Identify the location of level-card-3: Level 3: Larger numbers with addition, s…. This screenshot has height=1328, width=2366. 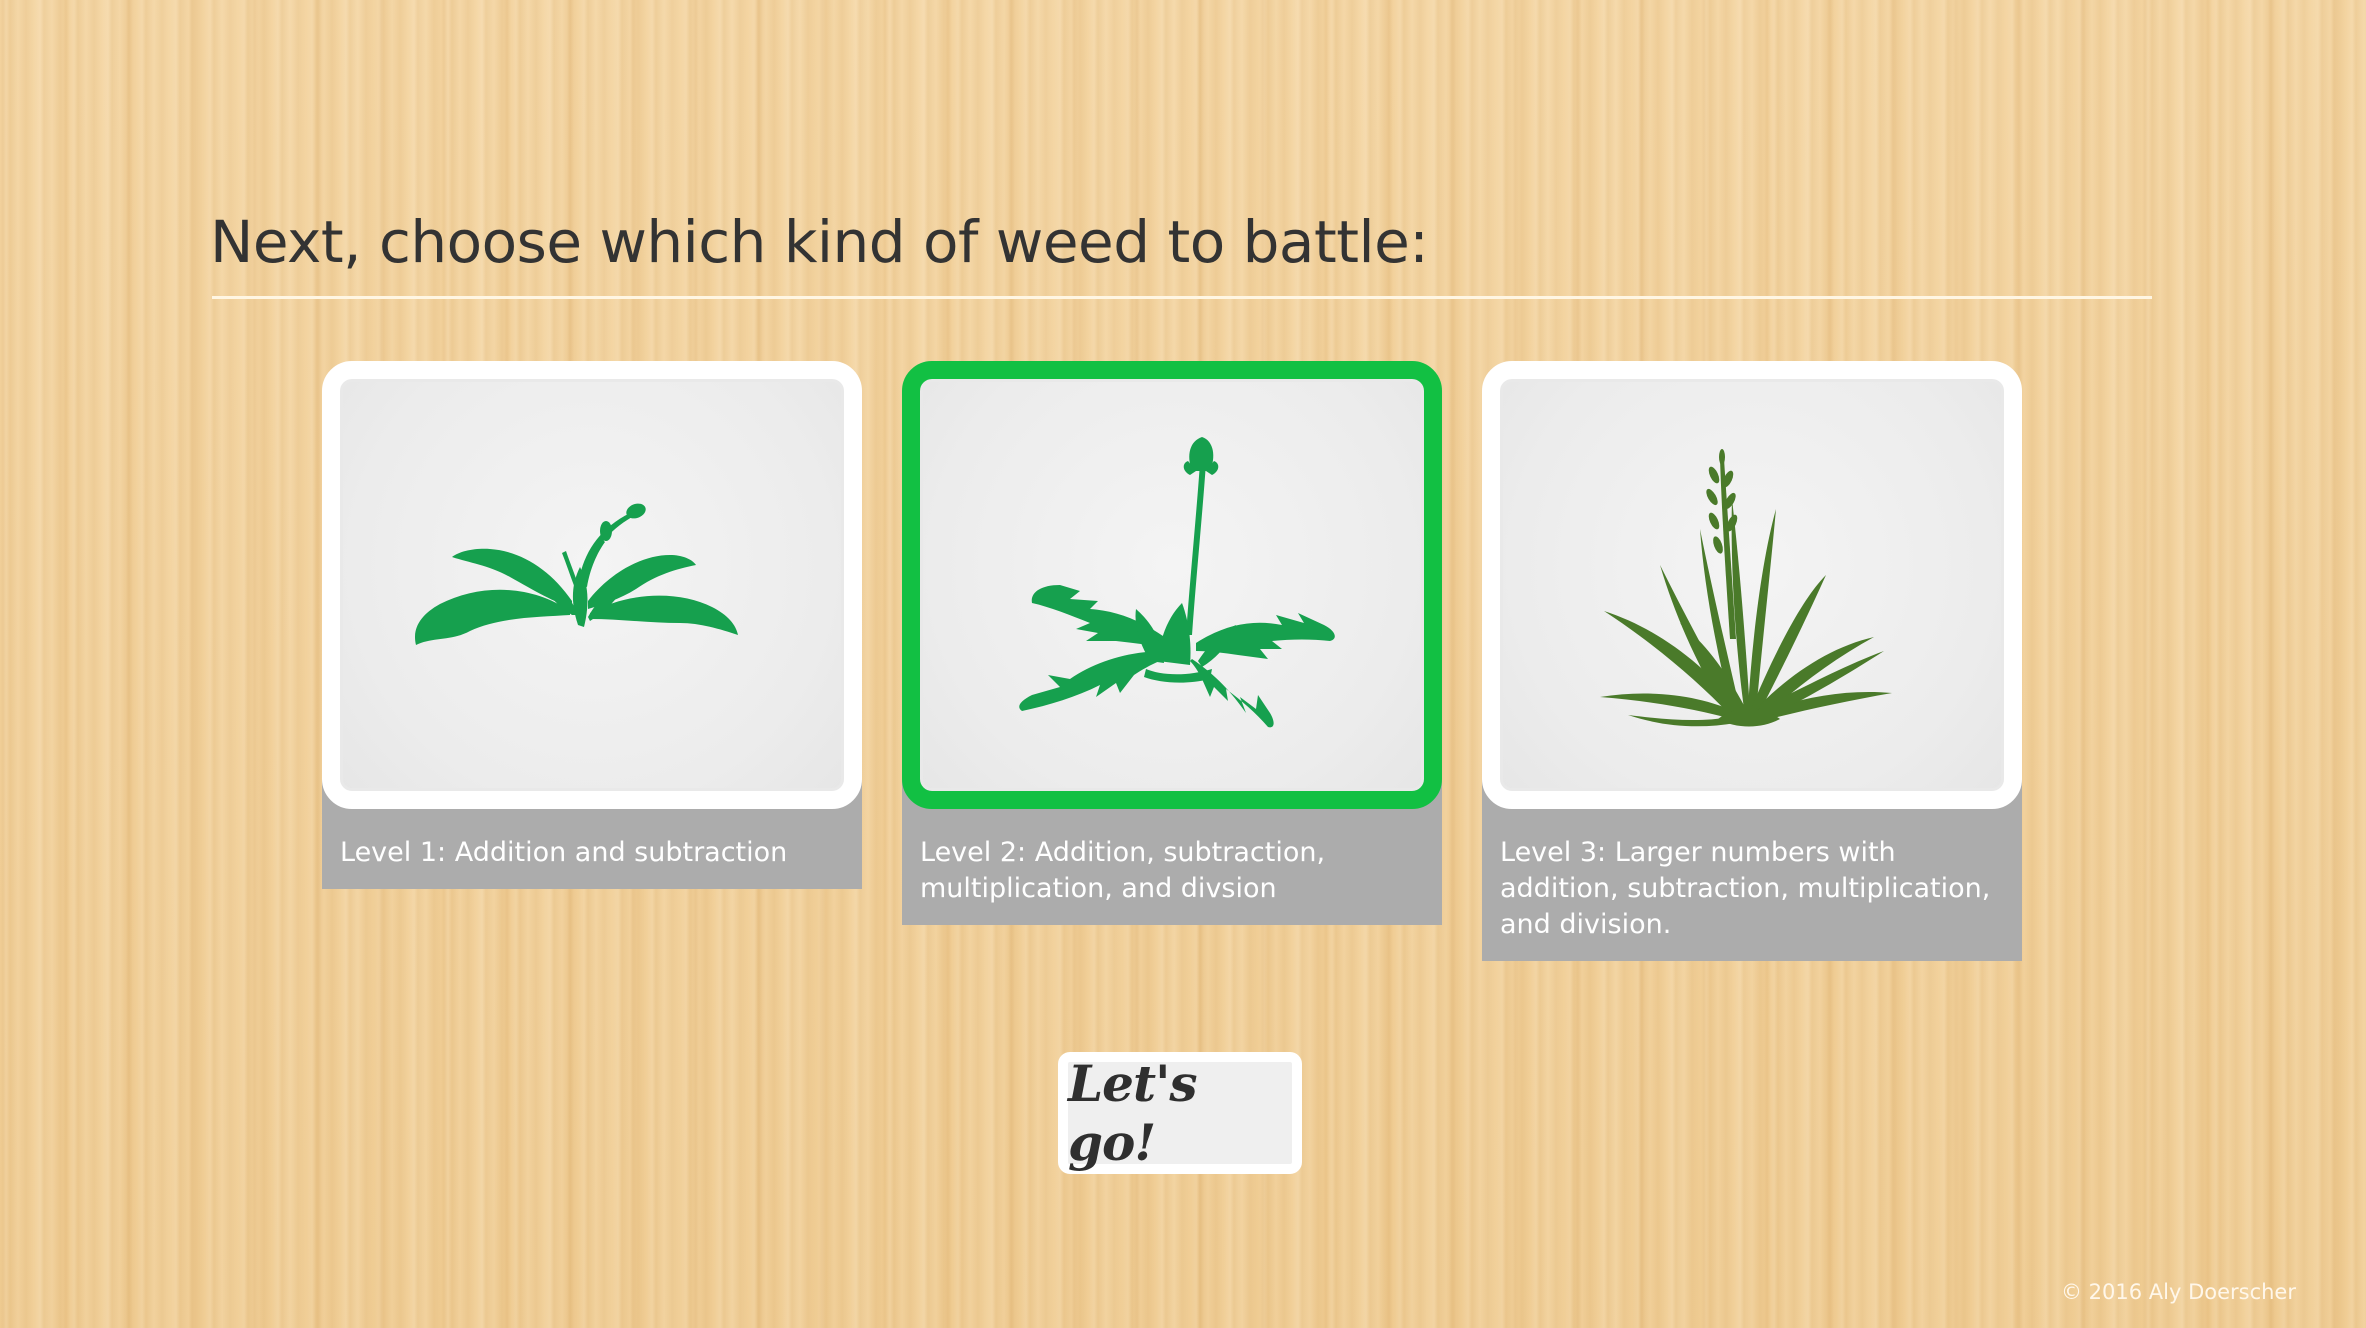
(1752, 661).